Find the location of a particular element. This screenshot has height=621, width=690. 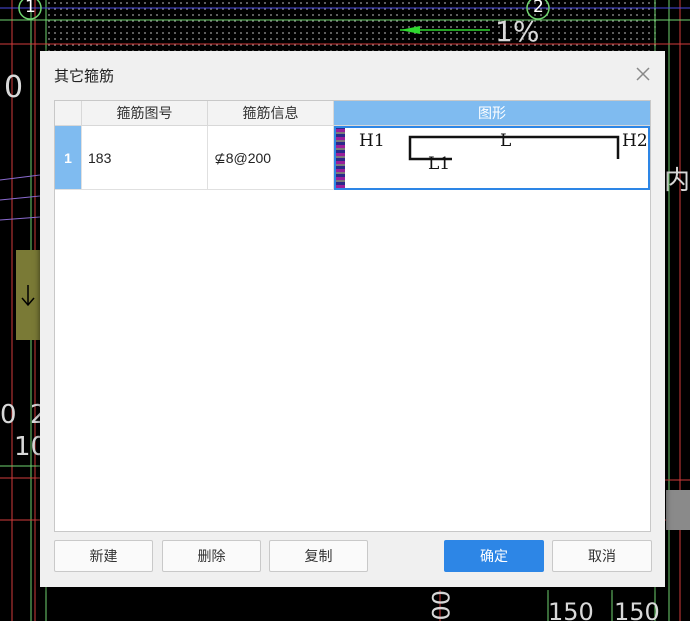

left-dimension-2: 0 is located at coordinates (8, 415).